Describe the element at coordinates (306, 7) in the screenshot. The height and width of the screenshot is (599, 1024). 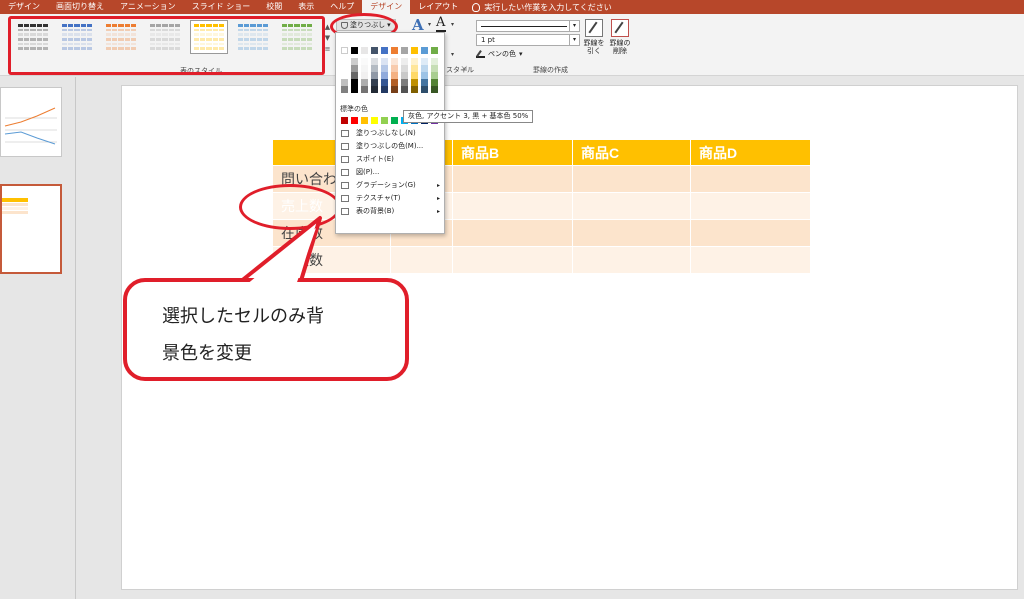
I see `tab-view: 表示` at that location.